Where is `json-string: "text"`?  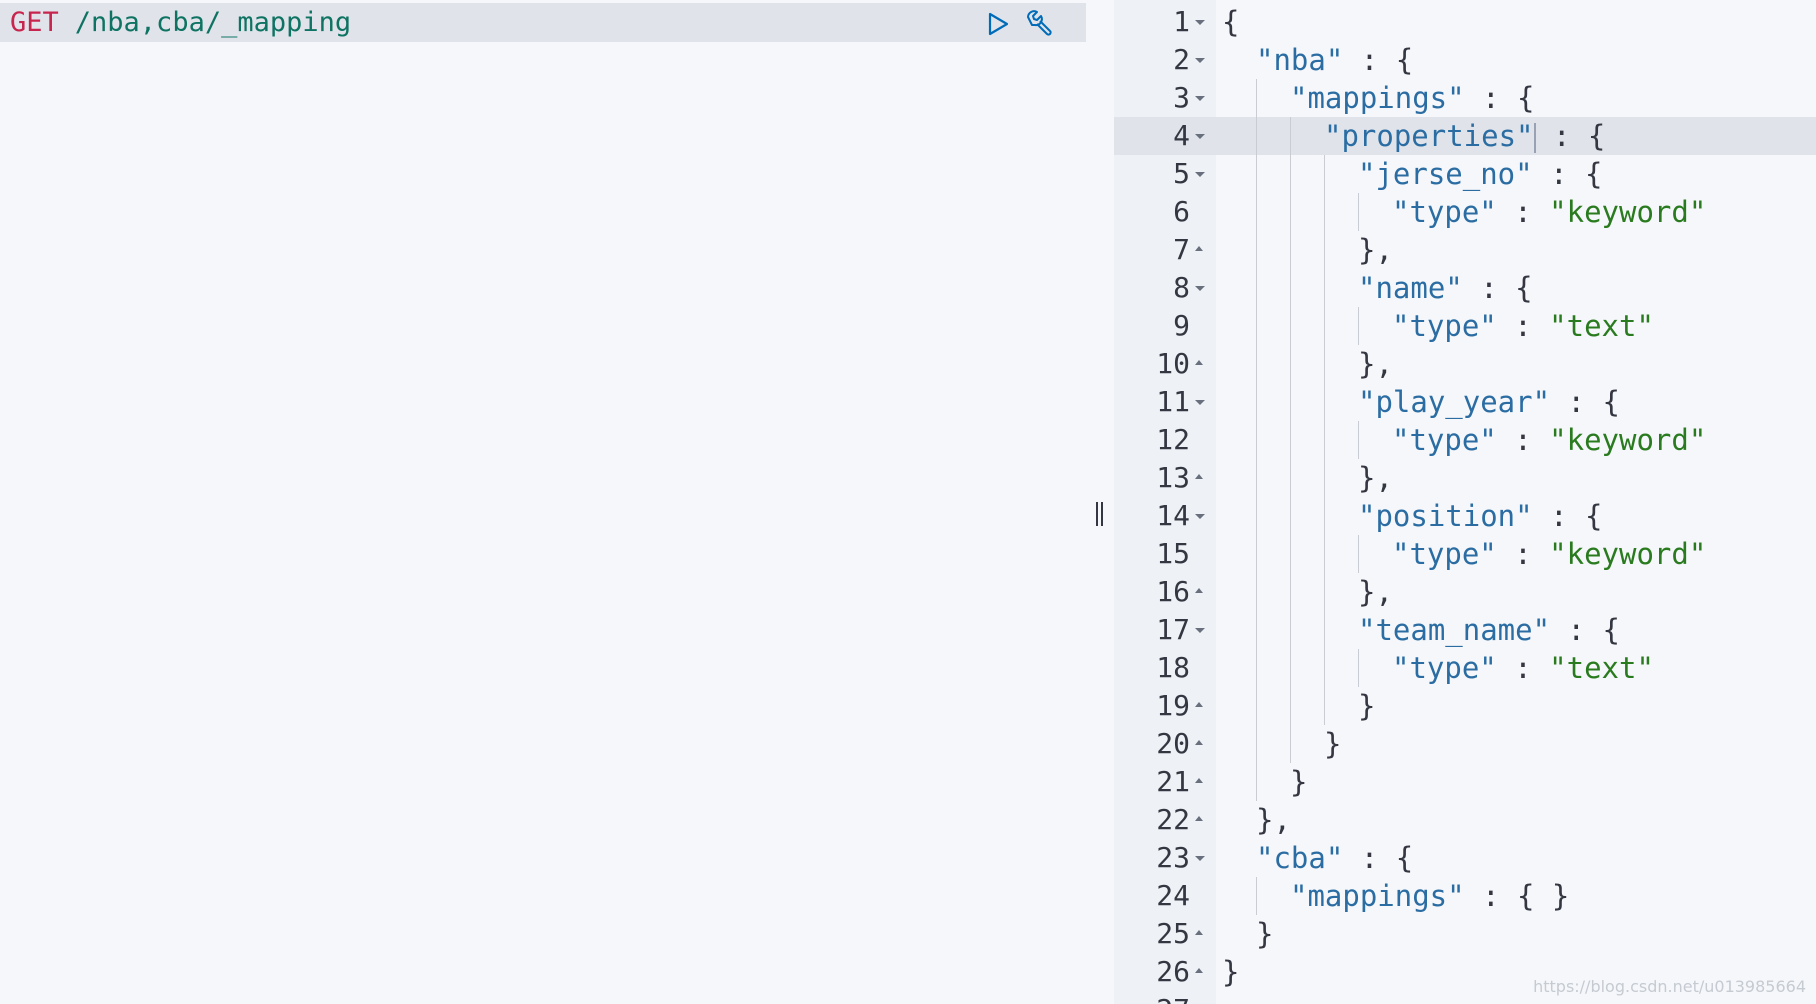 json-string: "text" is located at coordinates (1601, 668).